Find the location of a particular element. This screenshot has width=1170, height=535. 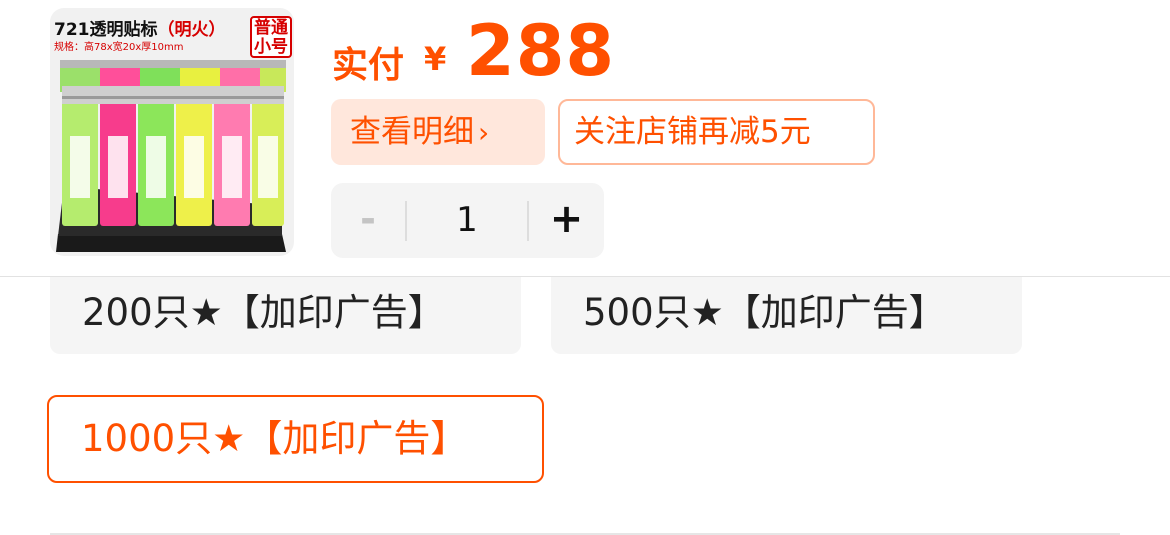

currency-symbol: ¥ is located at coordinates (435, 59).